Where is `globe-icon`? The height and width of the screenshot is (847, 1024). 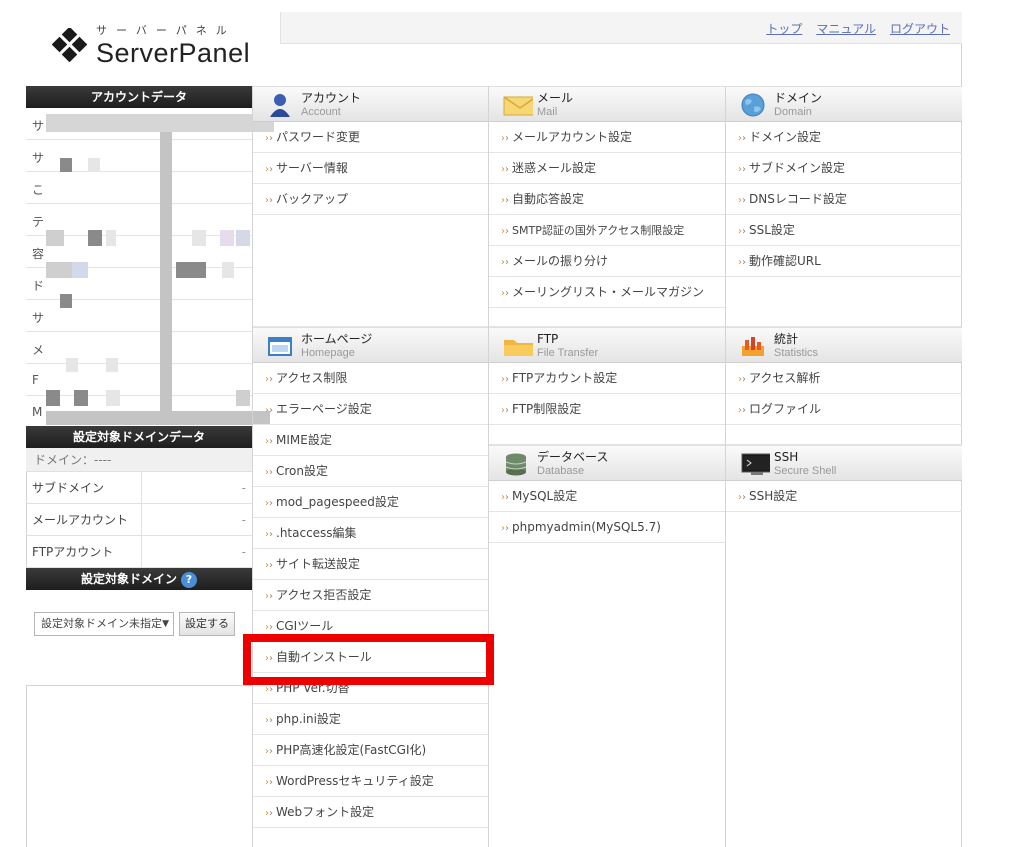 globe-icon is located at coordinates (753, 105).